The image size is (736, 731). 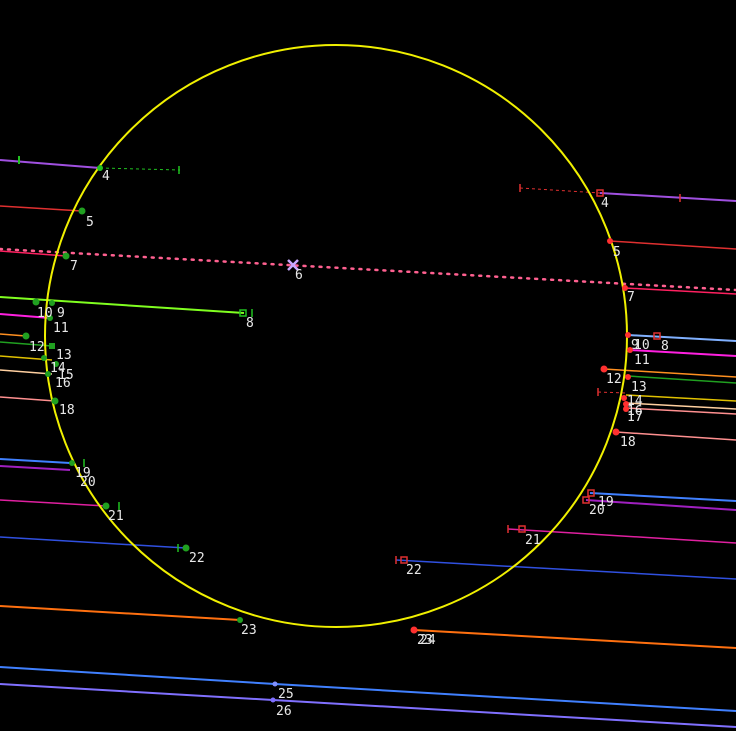 I want to click on track-point-5-left, so click(x=82, y=211).